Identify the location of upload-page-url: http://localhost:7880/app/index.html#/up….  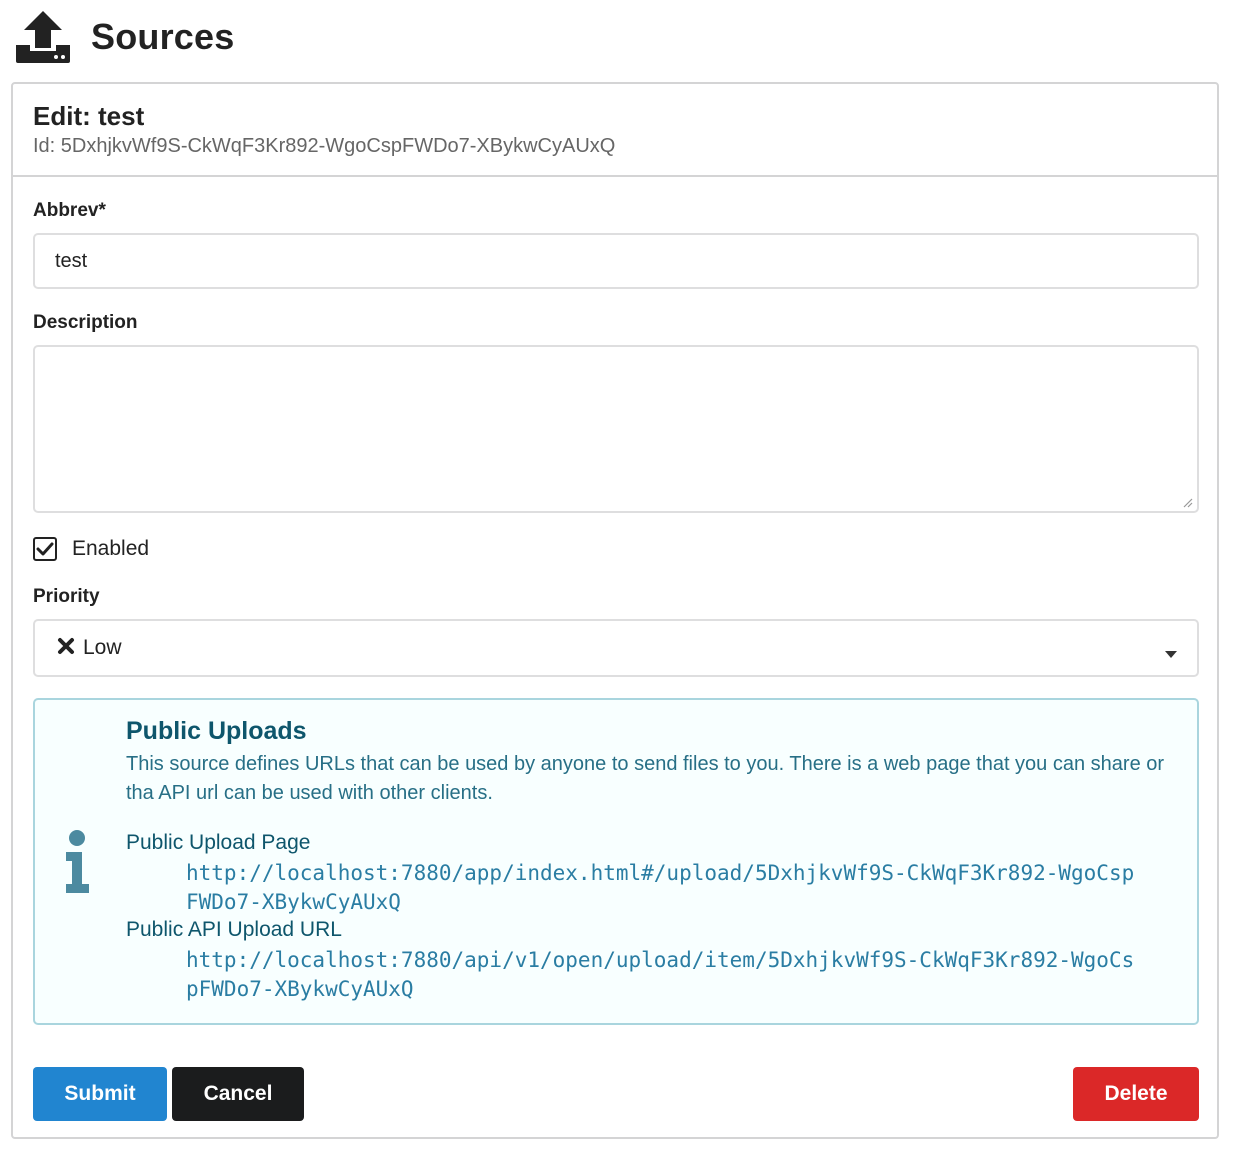
(666, 888).